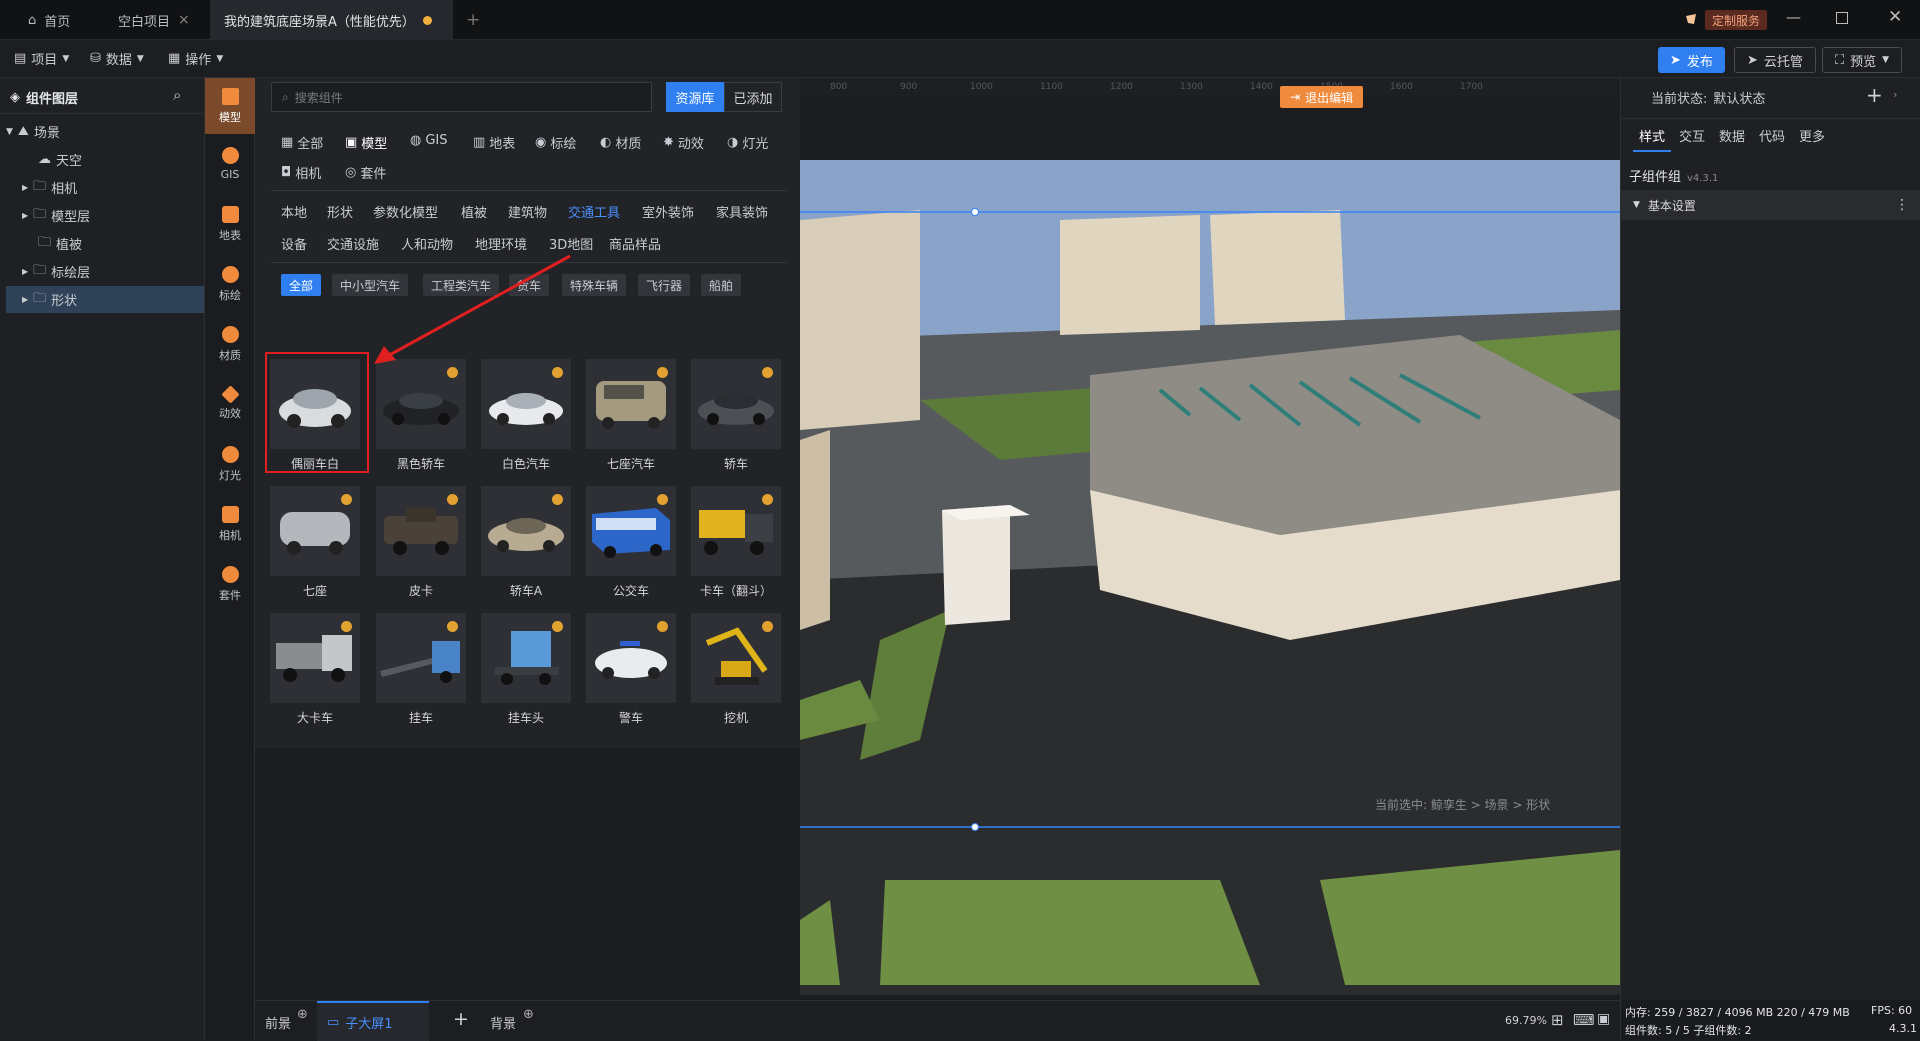 The width and height of the screenshot is (1920, 1041). What do you see at coordinates (1895, 17) in the screenshot?
I see `window-close-icon: ✕` at bounding box center [1895, 17].